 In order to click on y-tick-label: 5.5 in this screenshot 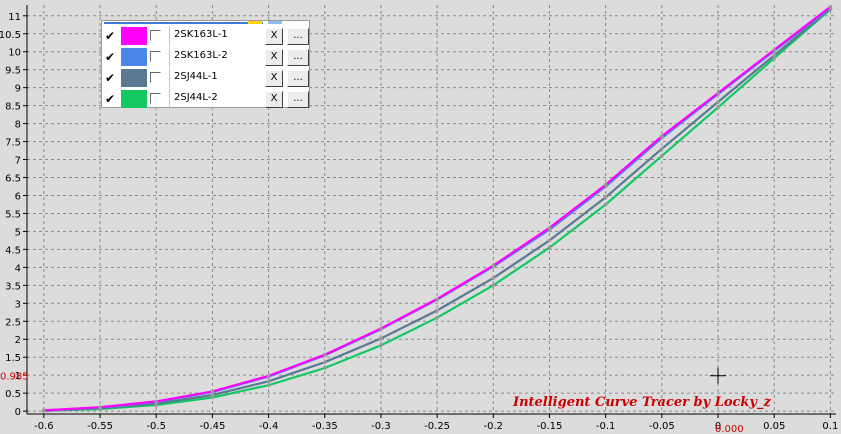, I will do `click(13, 214)`.